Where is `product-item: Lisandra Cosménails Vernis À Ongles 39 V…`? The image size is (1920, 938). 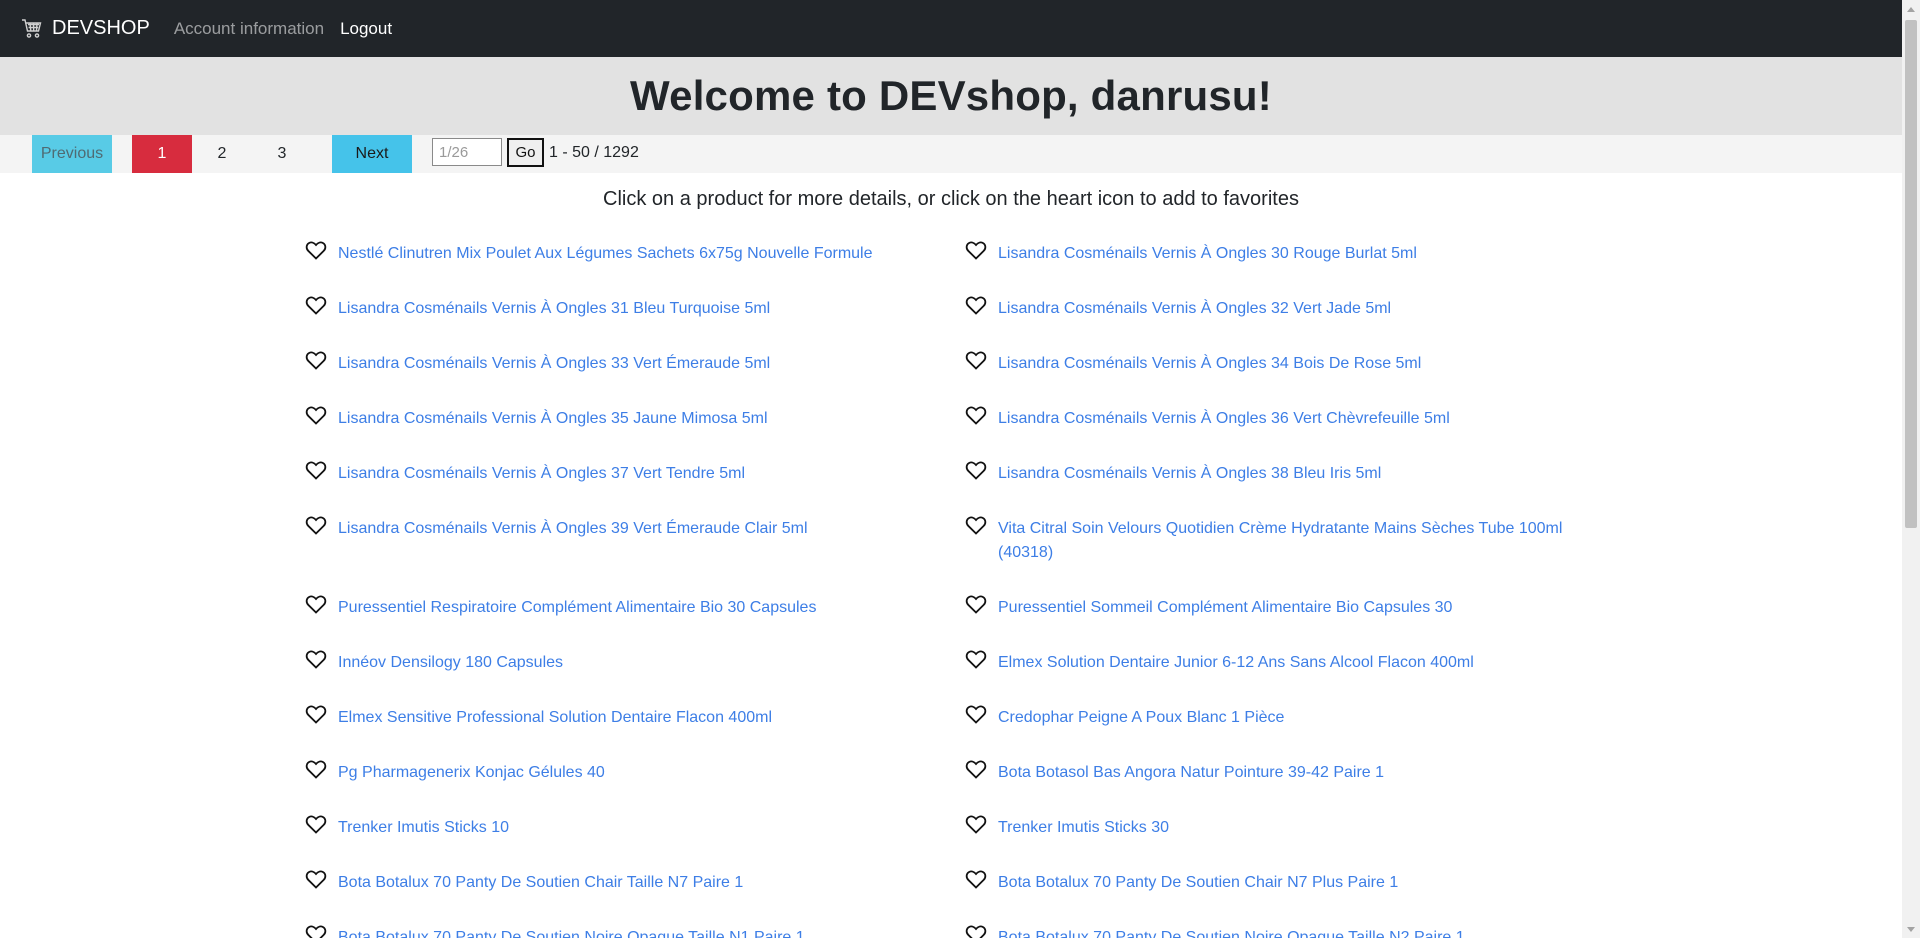 product-item: Lisandra Cosménails Vernis À Ongles 39 V… is located at coordinates (630, 546).